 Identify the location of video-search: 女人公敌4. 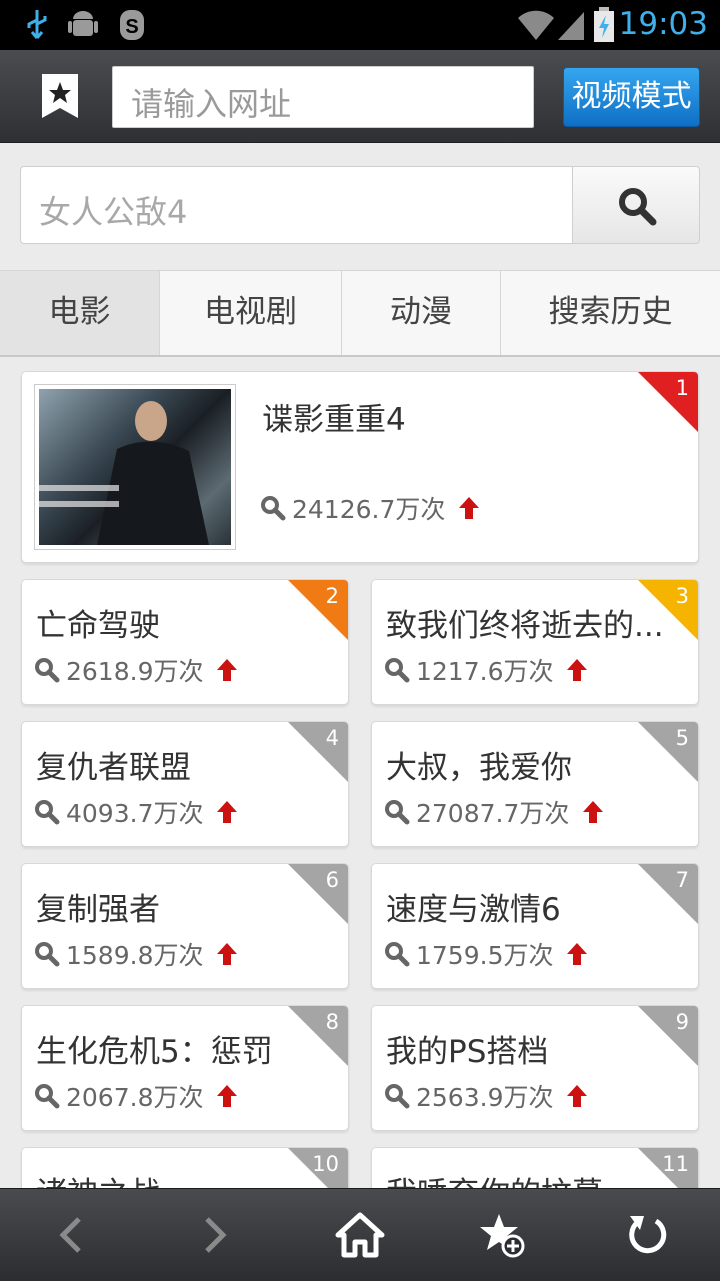
(360, 205).